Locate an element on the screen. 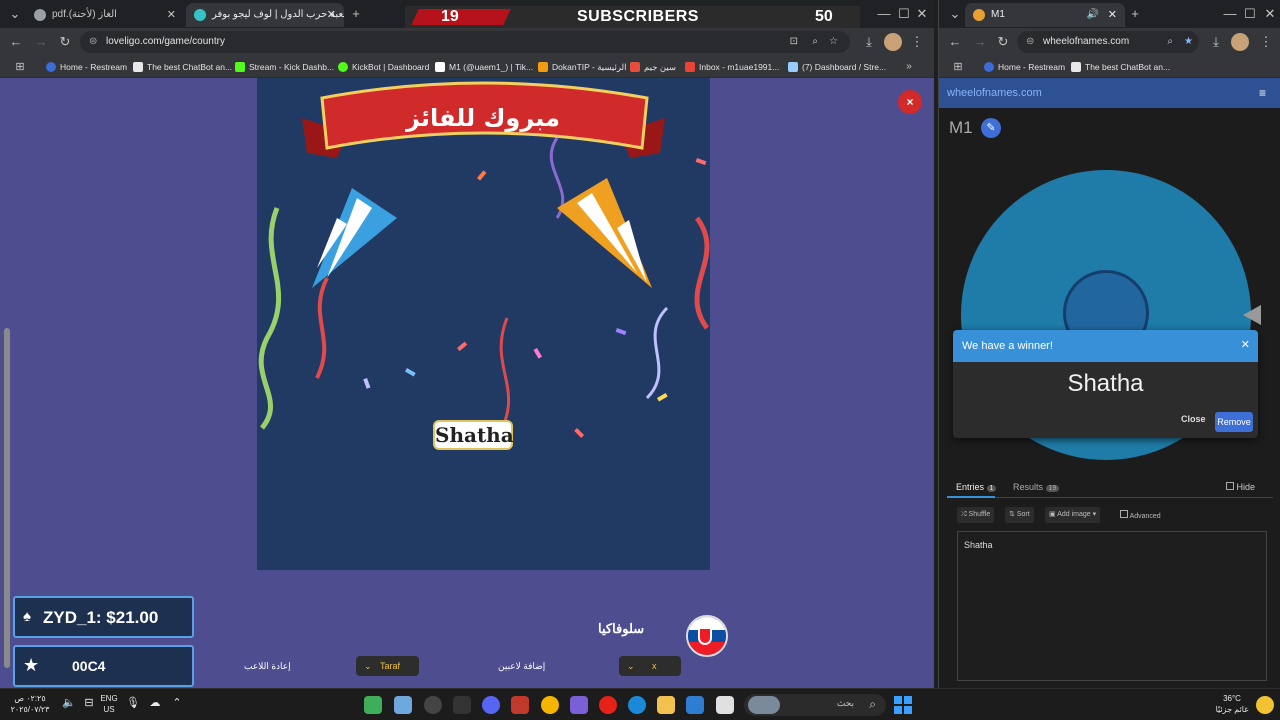 This screenshot has height=720, width=1280. edit-title-pencil-icon: ✎ is located at coordinates (991, 128).